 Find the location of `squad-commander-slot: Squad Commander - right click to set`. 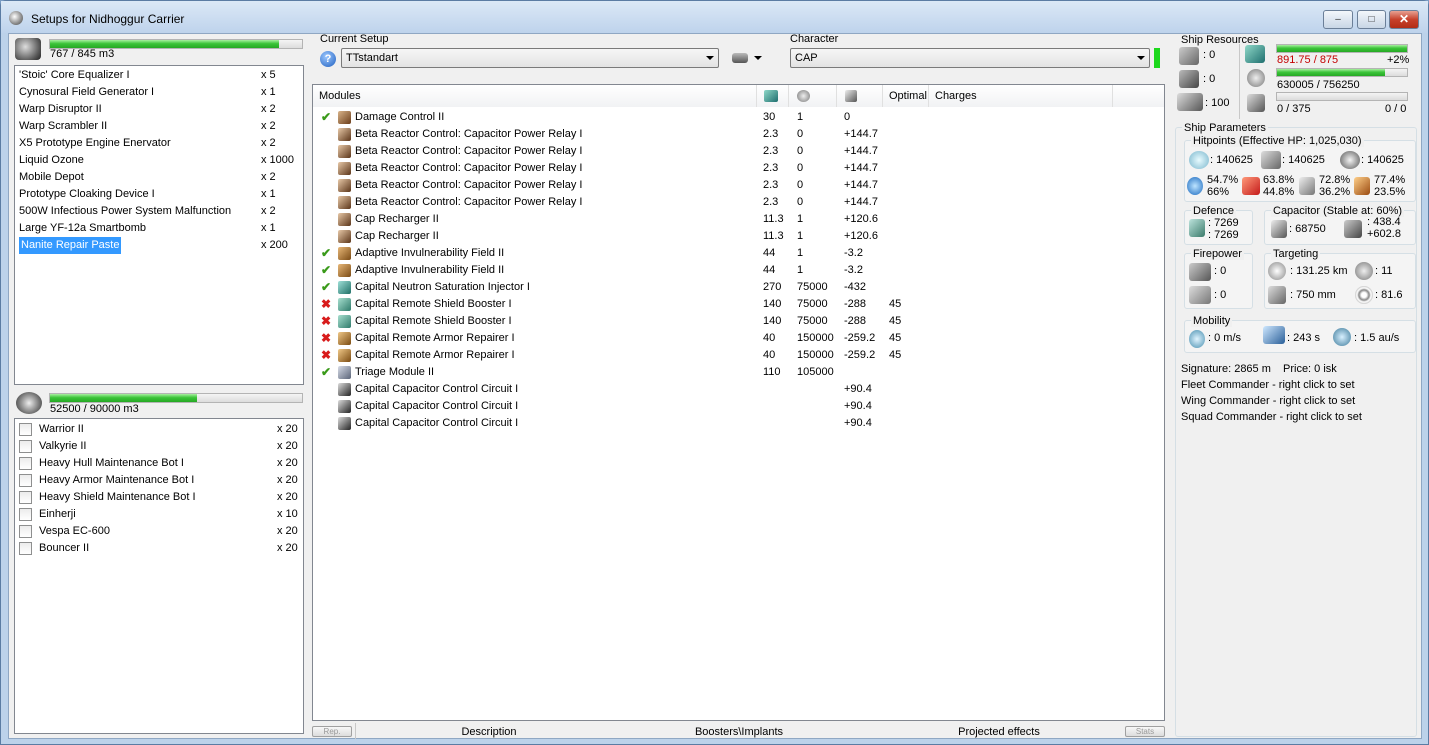

squad-commander-slot: Squad Commander - right click to set is located at coordinates (1271, 417).